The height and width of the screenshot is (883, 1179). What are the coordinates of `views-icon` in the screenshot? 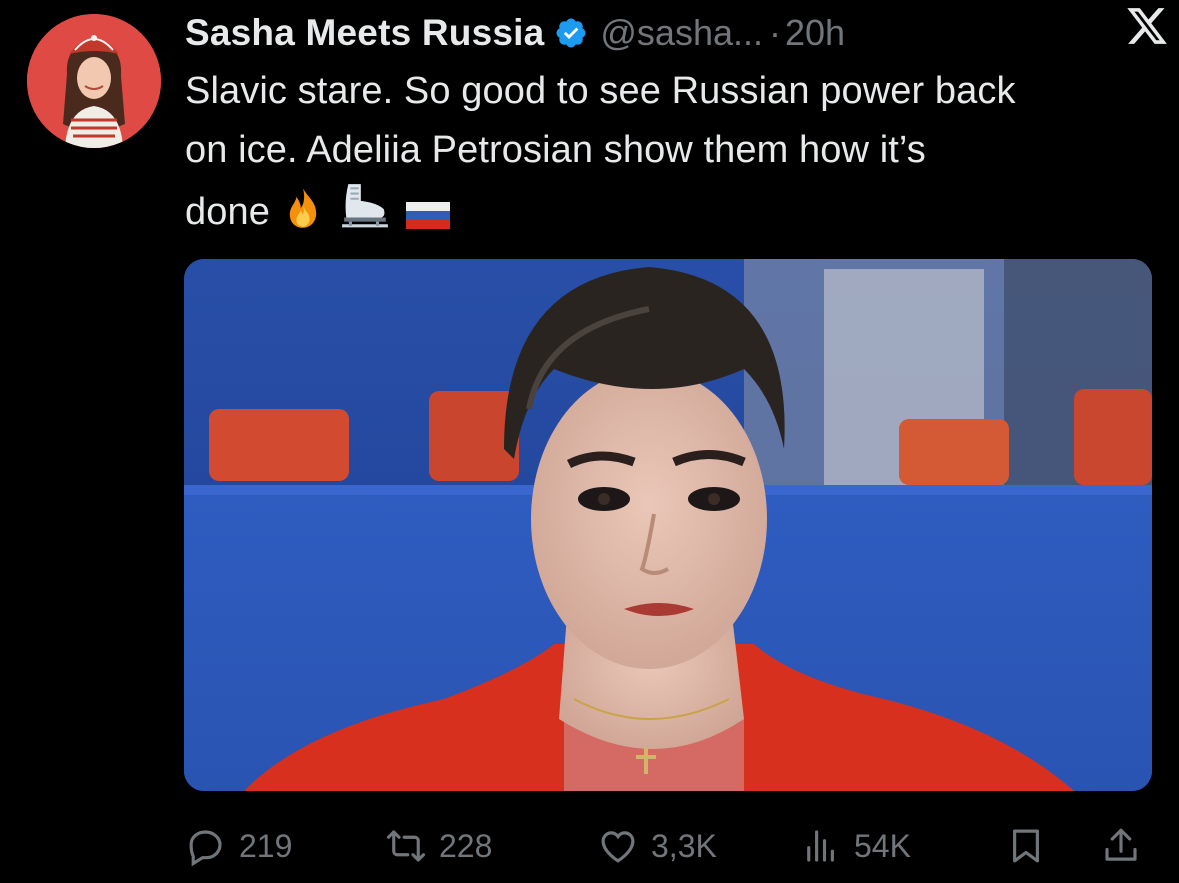 It's located at (820, 846).